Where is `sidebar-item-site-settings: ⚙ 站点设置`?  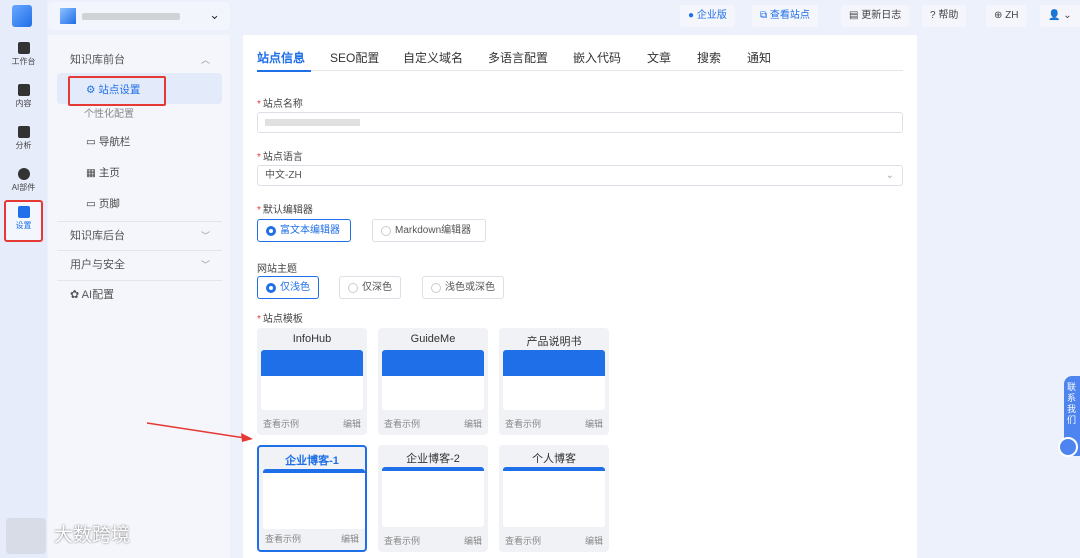 sidebar-item-site-settings: ⚙ 站点设置 is located at coordinates (113, 90).